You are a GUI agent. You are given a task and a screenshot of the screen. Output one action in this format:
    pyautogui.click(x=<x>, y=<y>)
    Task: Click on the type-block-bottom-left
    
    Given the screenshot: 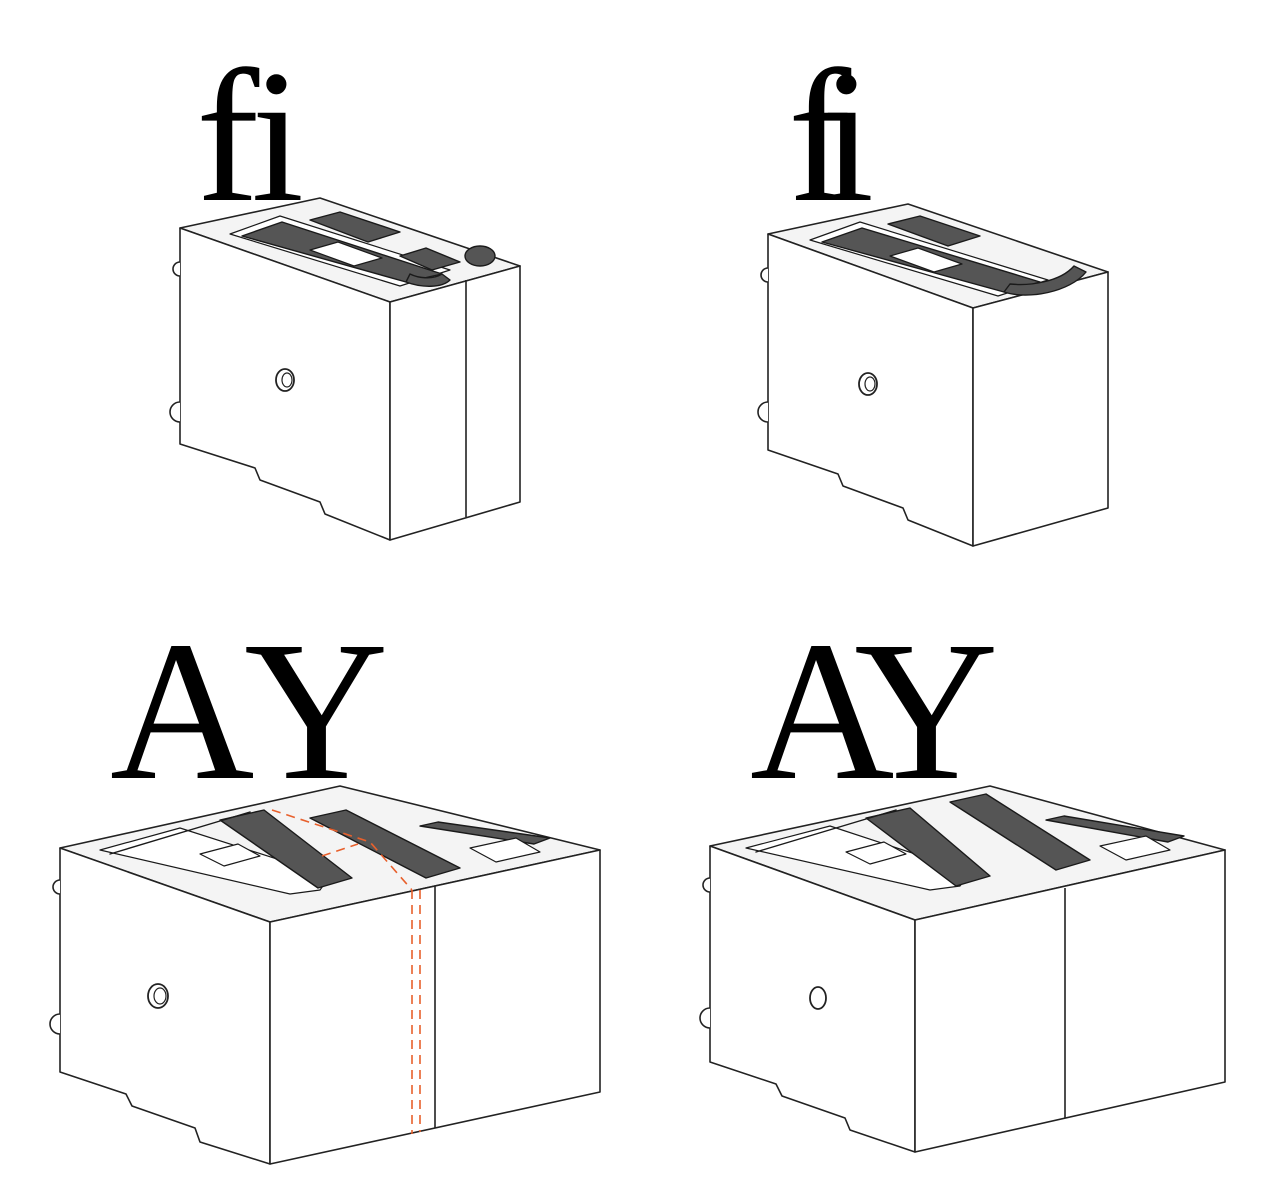 What is the action you would take?
    pyautogui.click(x=325, y=975)
    